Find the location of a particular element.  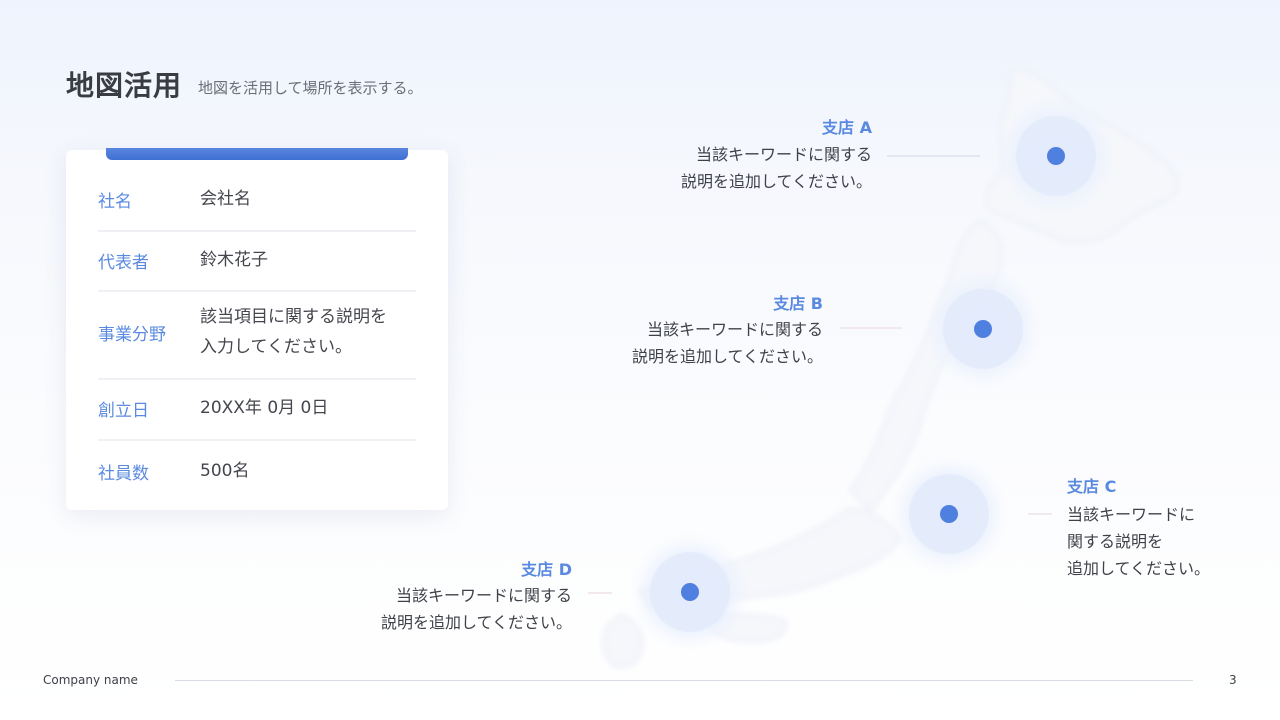

branch-c-description: 当該キーワードに 関する説明を 追加してください。 is located at coordinates (1138, 541).